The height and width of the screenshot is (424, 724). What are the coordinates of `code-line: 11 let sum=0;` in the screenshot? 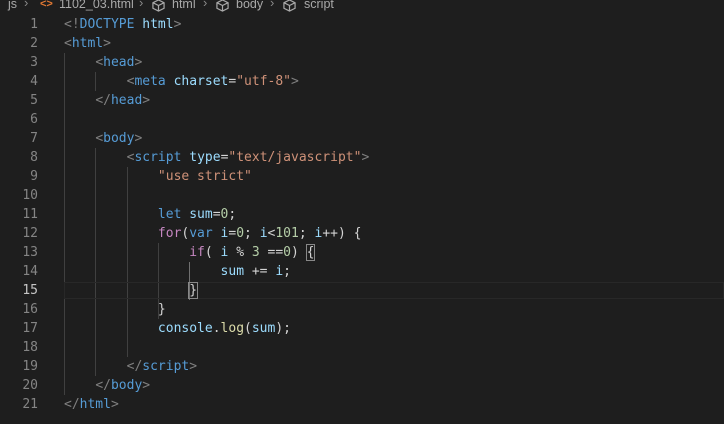 It's located at (362, 214).